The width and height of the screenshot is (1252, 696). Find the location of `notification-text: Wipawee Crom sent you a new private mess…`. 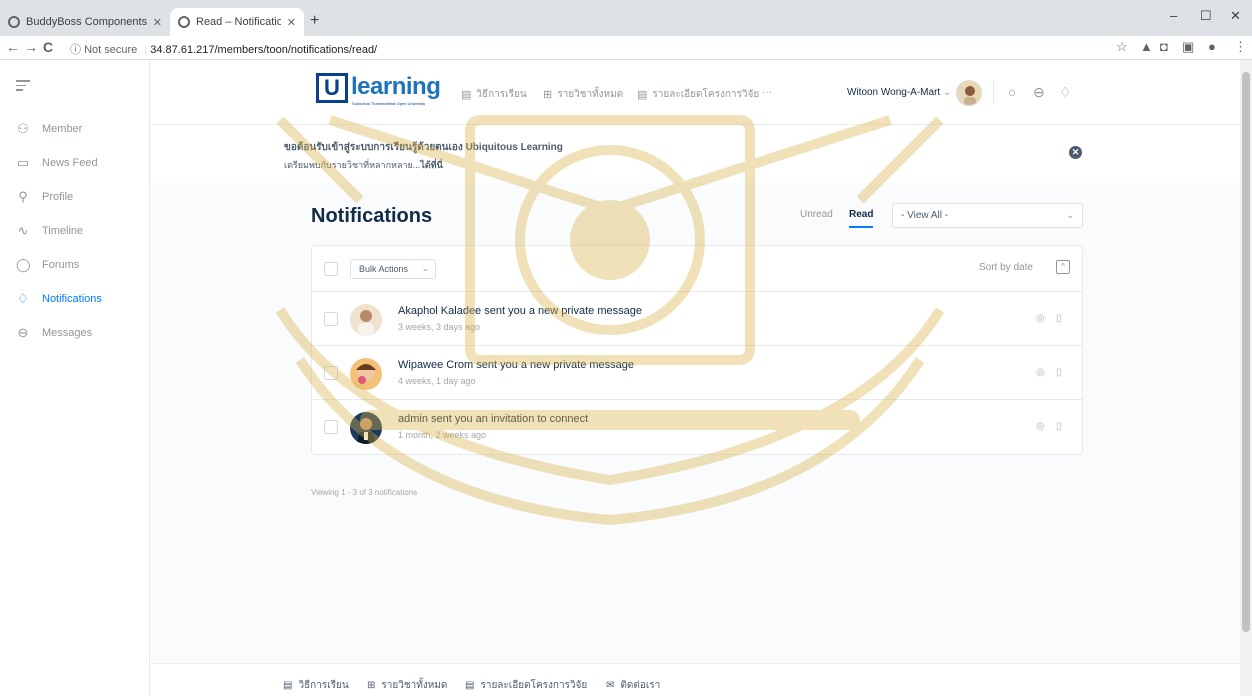

notification-text: Wipawee Crom sent you a new private mess… is located at coordinates (516, 365).